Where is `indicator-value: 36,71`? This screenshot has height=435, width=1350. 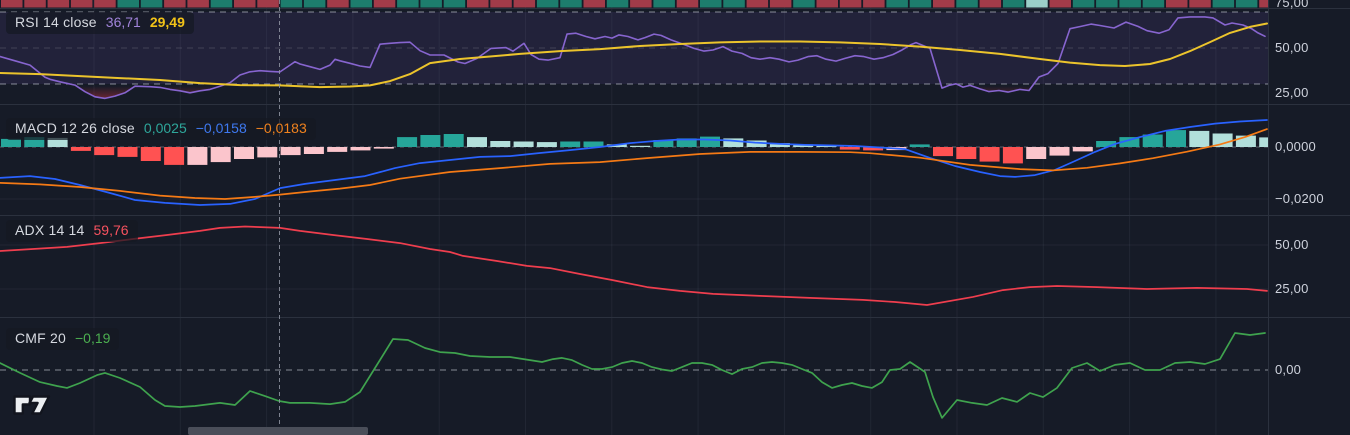 indicator-value: 36,71 is located at coordinates (123, 22).